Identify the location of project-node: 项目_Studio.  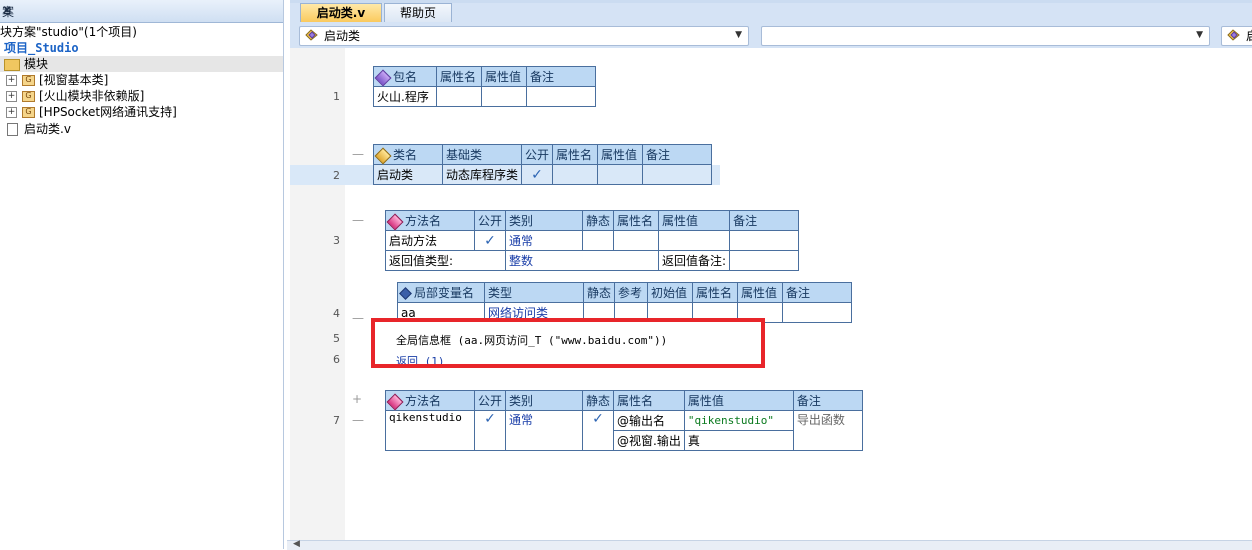
(41, 48).